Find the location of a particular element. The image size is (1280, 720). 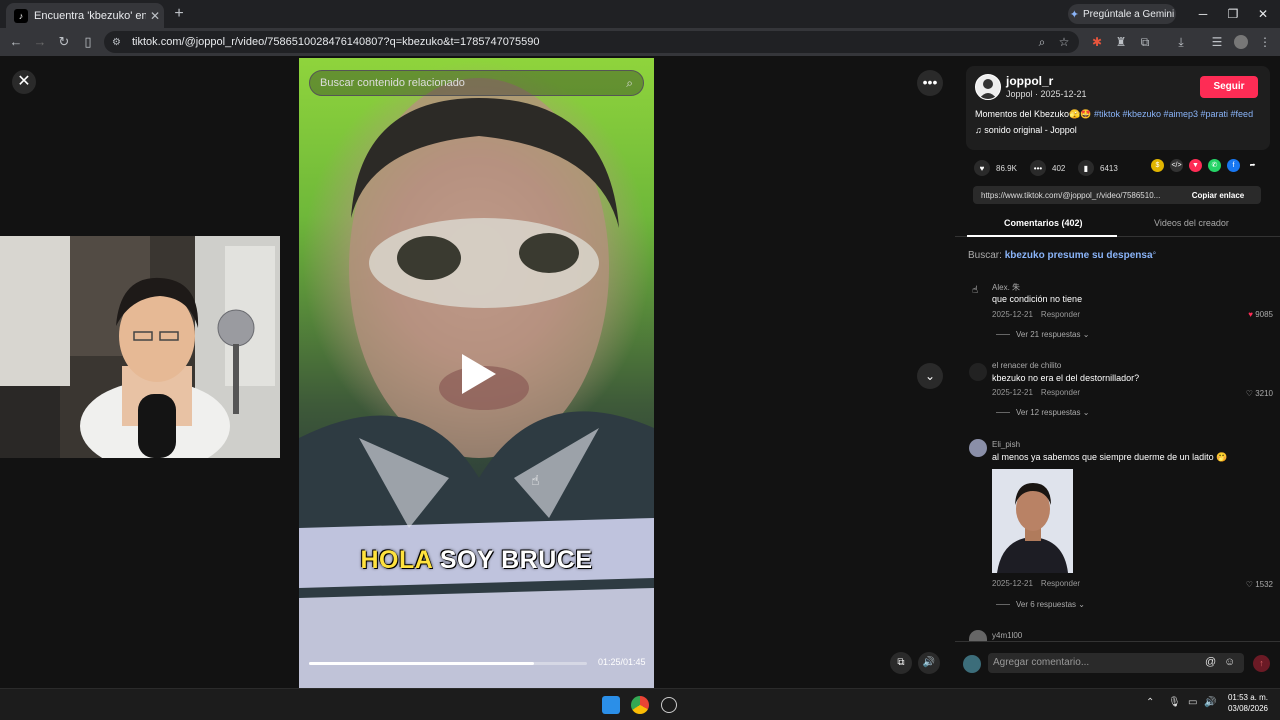

comment-stat: ••• 402 is located at coordinates (1047, 168).